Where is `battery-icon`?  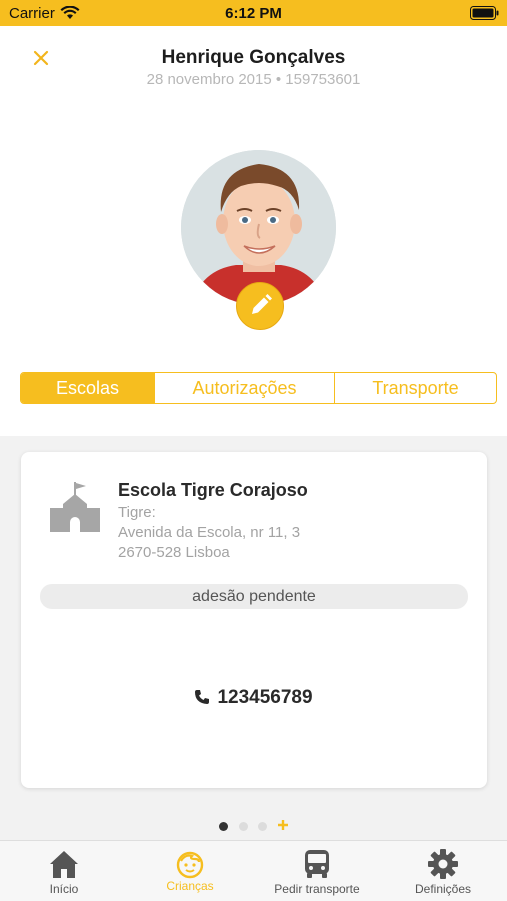
battery-icon is located at coordinates (484, 13).